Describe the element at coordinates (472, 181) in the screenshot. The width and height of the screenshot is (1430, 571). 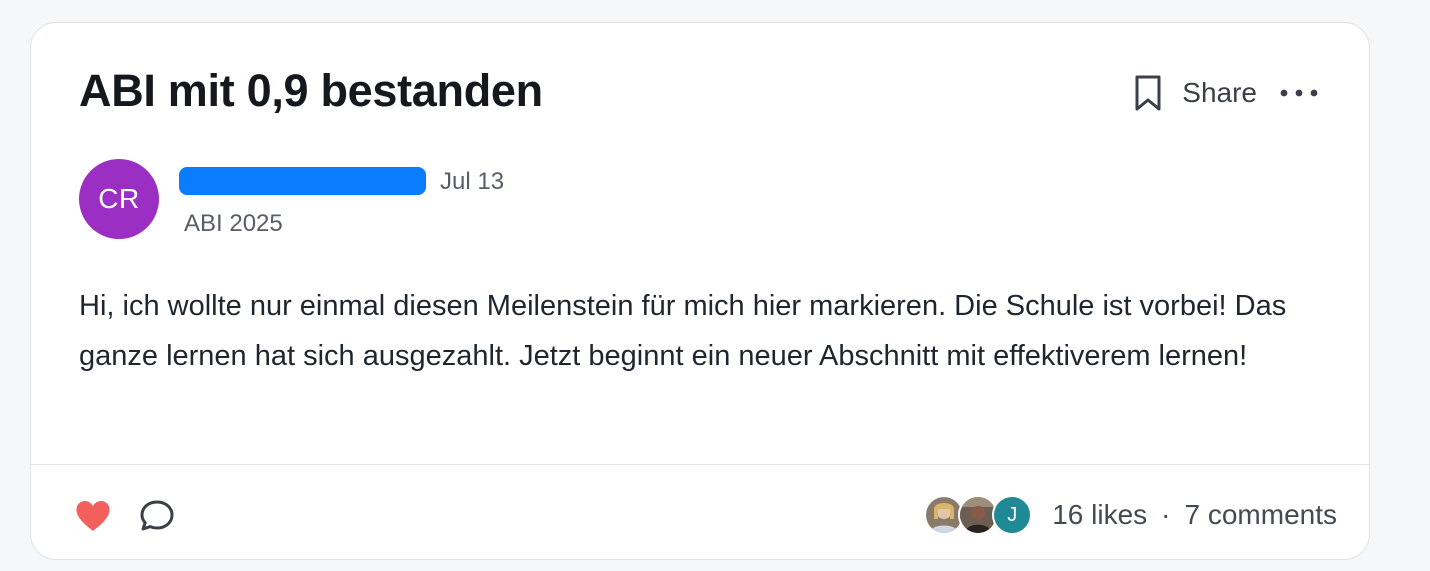
I see `post-date: Jul 13` at that location.